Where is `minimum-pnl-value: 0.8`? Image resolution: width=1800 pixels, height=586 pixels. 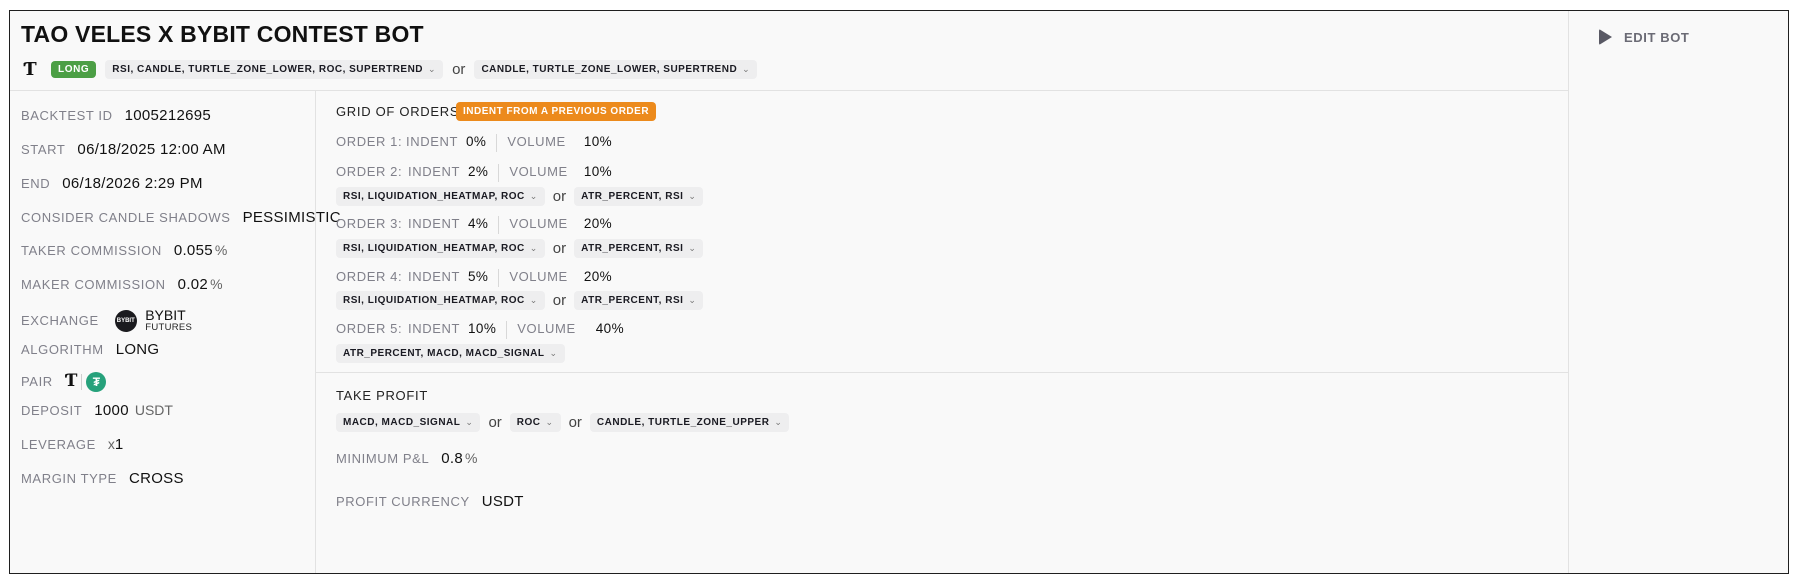 minimum-pnl-value: 0.8 is located at coordinates (452, 458).